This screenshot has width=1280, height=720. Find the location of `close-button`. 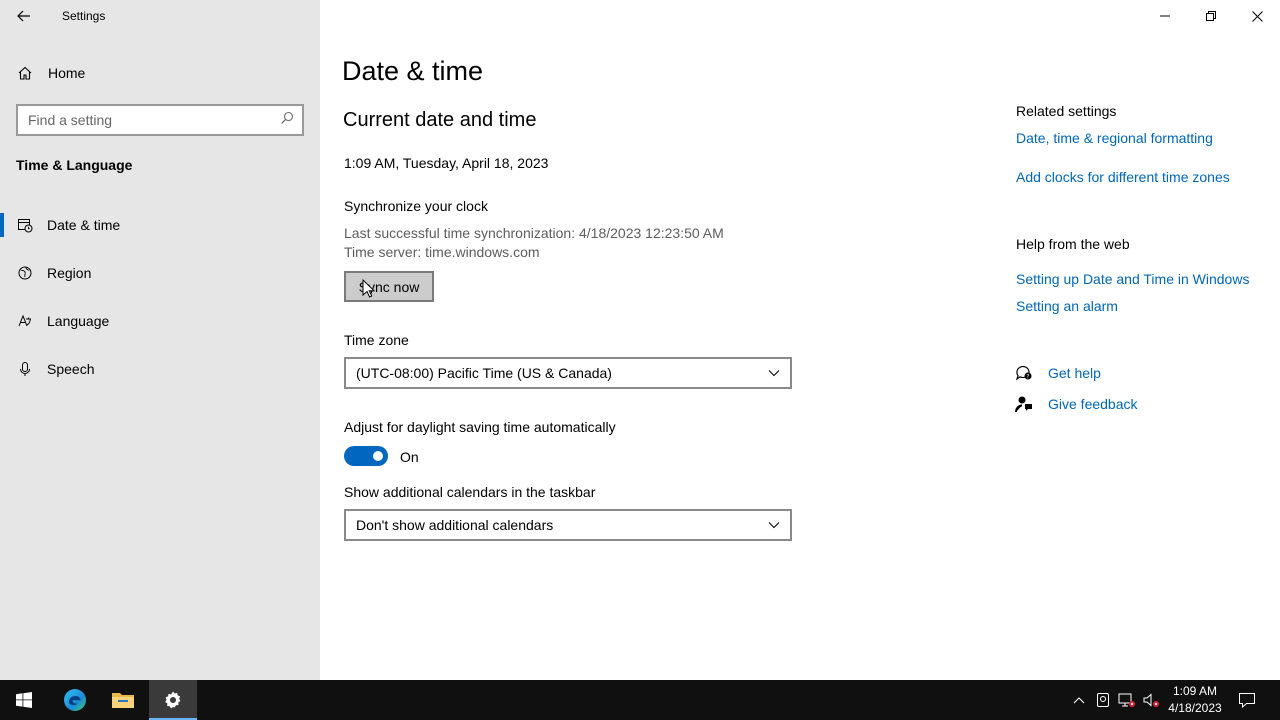

close-button is located at coordinates (1257, 16).